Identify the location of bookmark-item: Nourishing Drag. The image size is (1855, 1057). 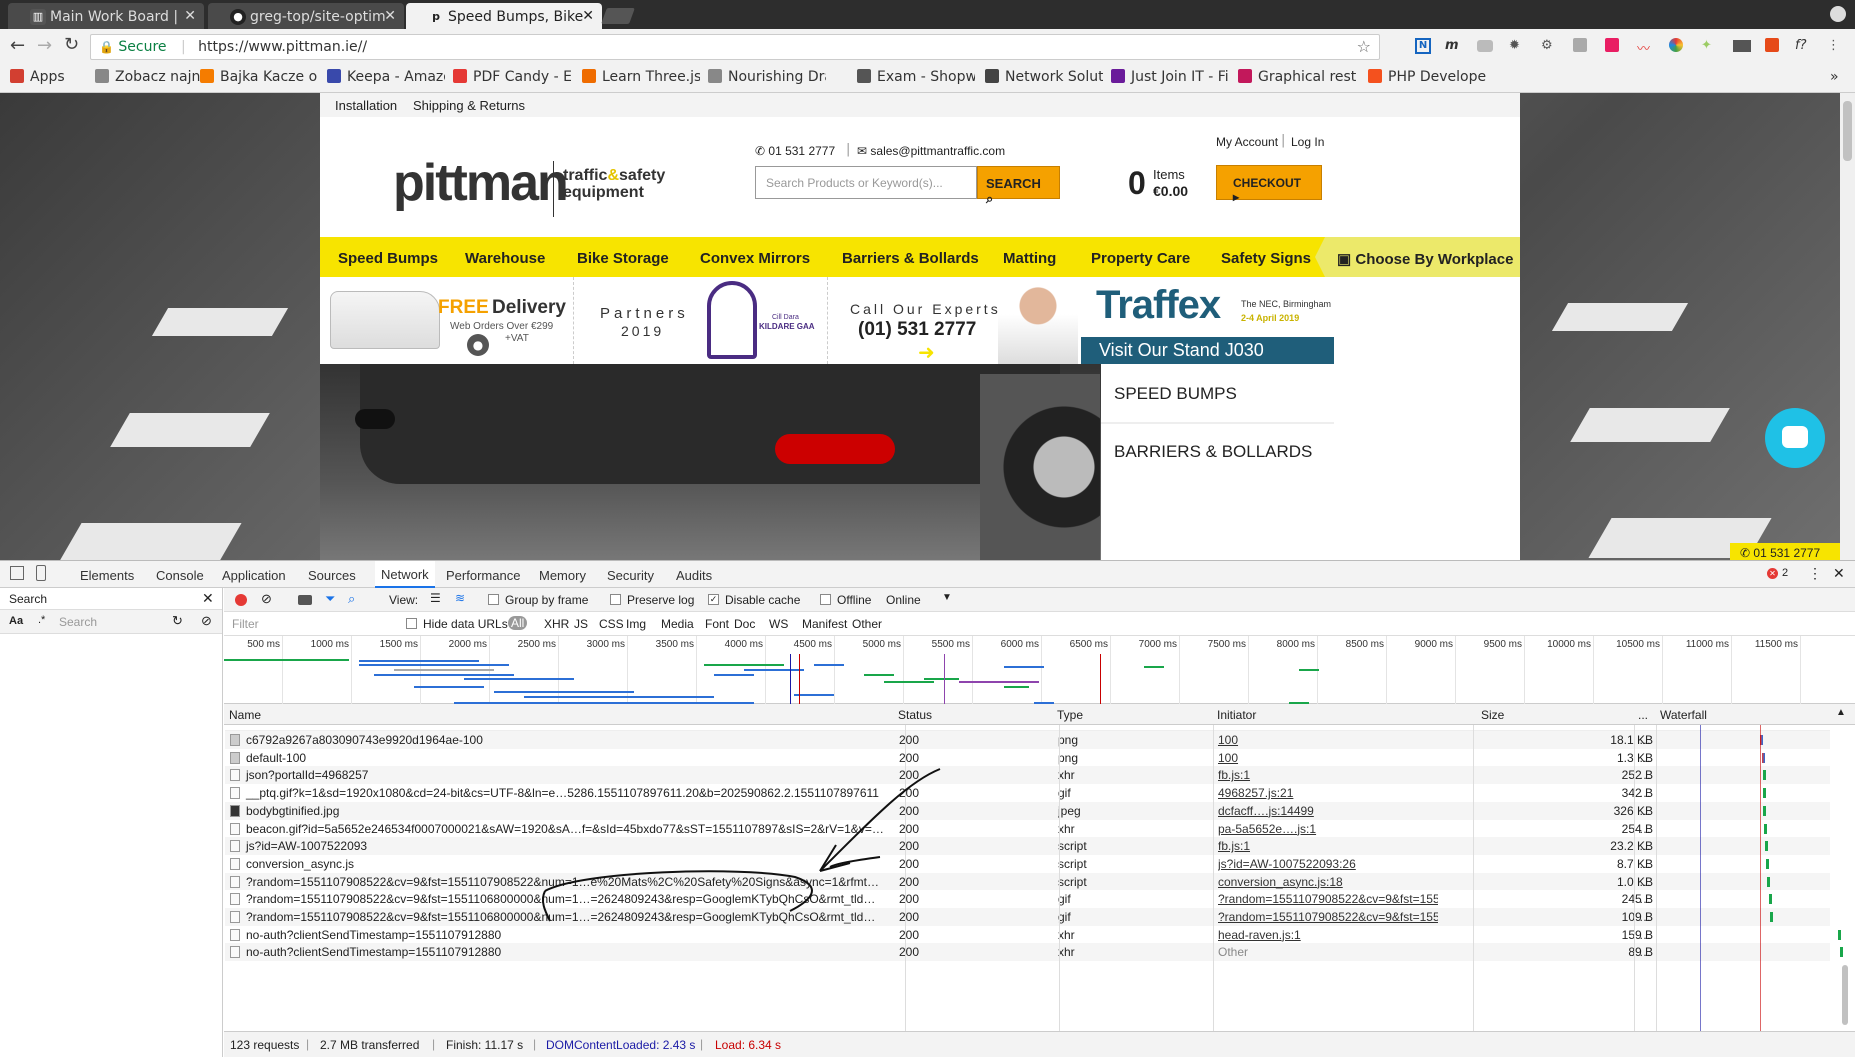
(767, 77).